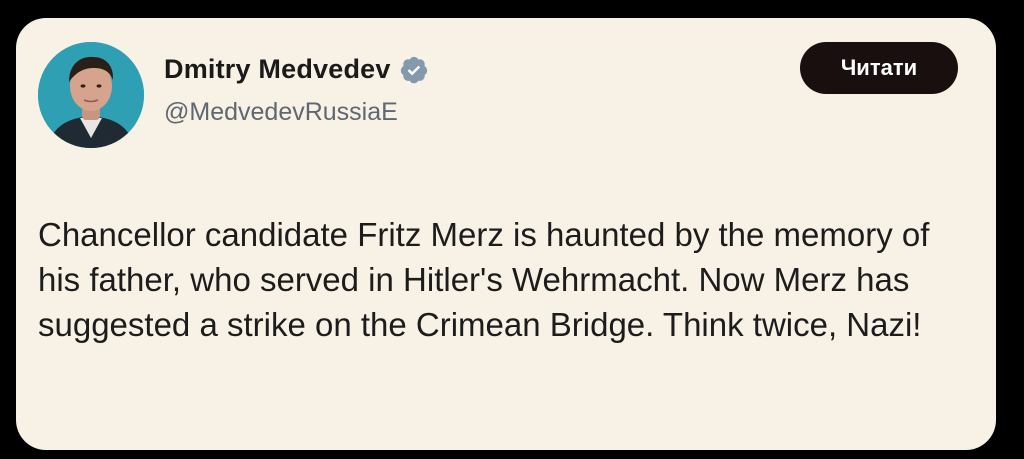 This screenshot has width=1024, height=459. I want to click on author-name-row: Dmitry Medvedev, so click(296, 69).